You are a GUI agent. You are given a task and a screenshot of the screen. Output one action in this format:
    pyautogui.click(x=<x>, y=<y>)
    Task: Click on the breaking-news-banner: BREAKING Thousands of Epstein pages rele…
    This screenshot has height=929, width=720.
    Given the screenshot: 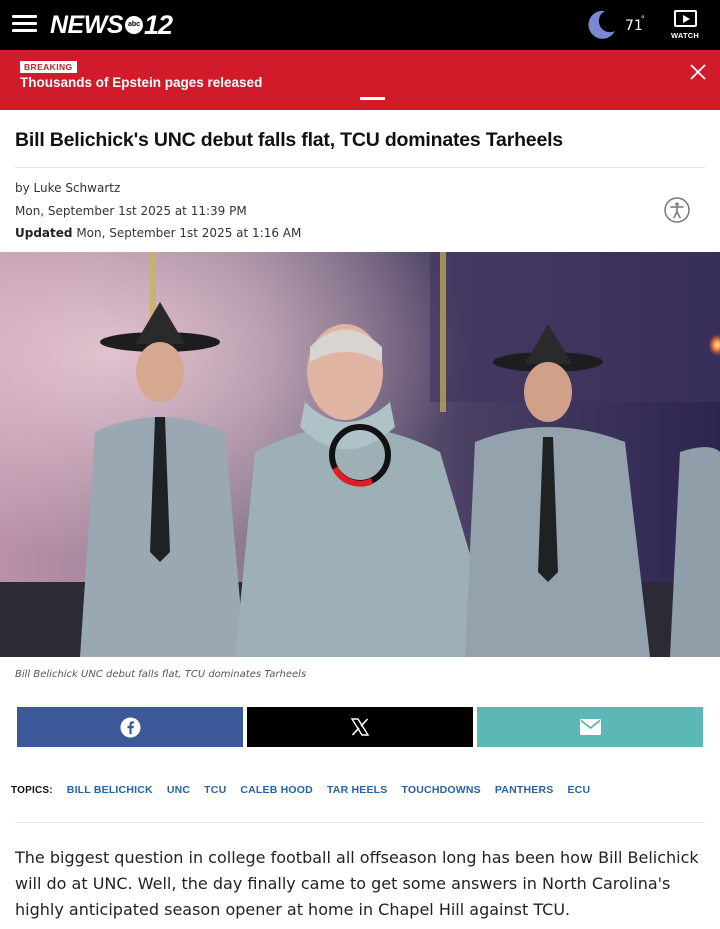 What is the action you would take?
    pyautogui.click(x=360, y=80)
    